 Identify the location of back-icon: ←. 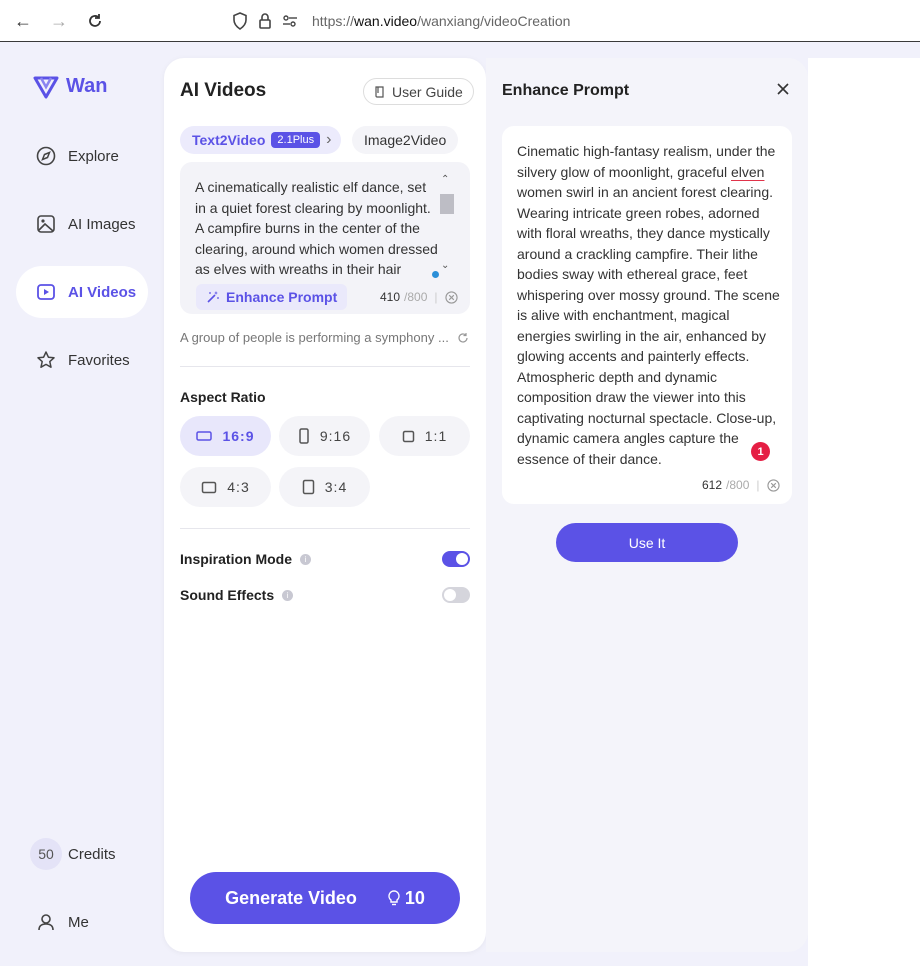
(23, 21).